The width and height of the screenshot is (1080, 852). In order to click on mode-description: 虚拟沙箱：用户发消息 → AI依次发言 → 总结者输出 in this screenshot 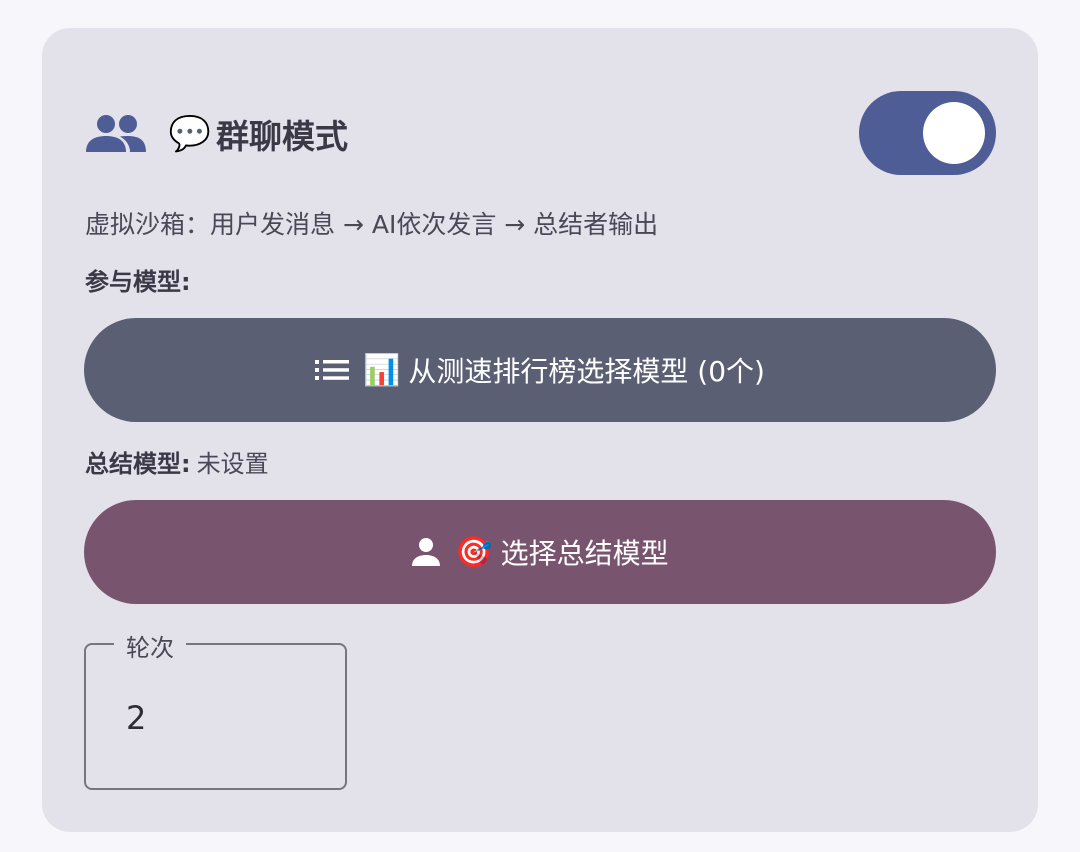, I will do `click(372, 224)`.